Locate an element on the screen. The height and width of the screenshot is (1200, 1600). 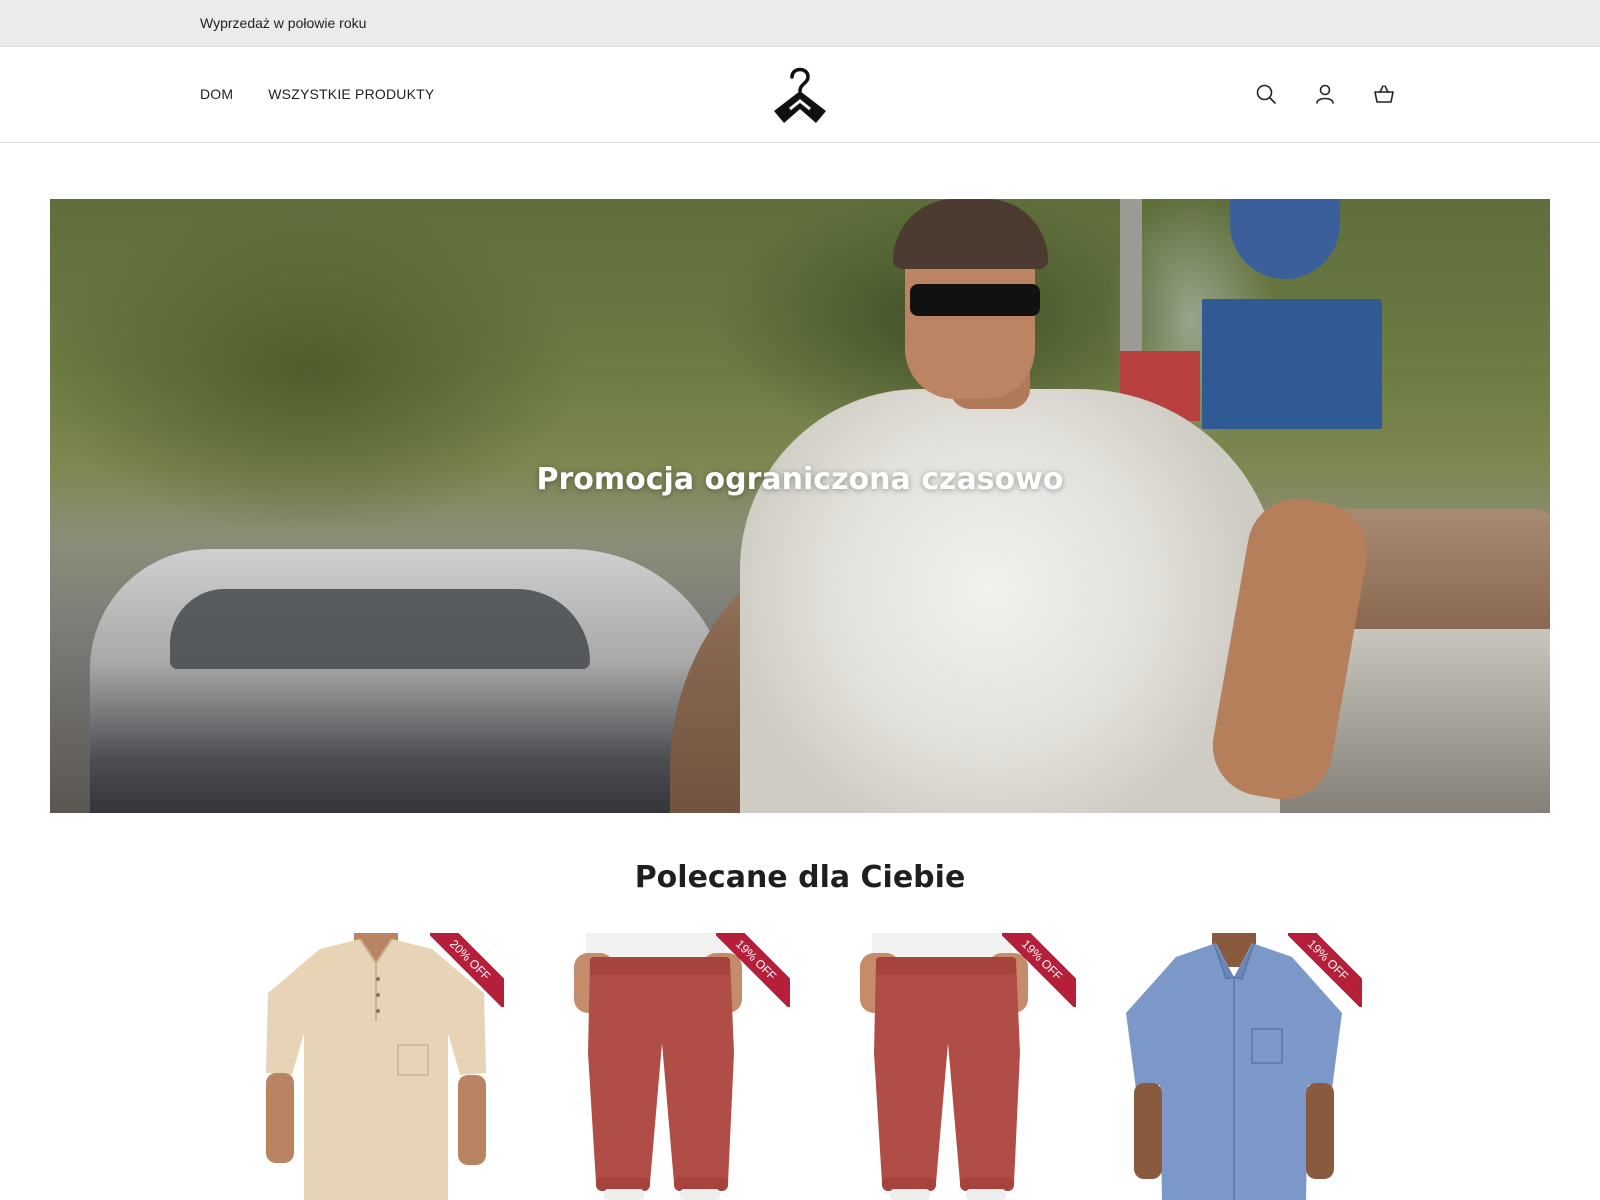
hero-background-foliage is located at coordinates (400, 389).